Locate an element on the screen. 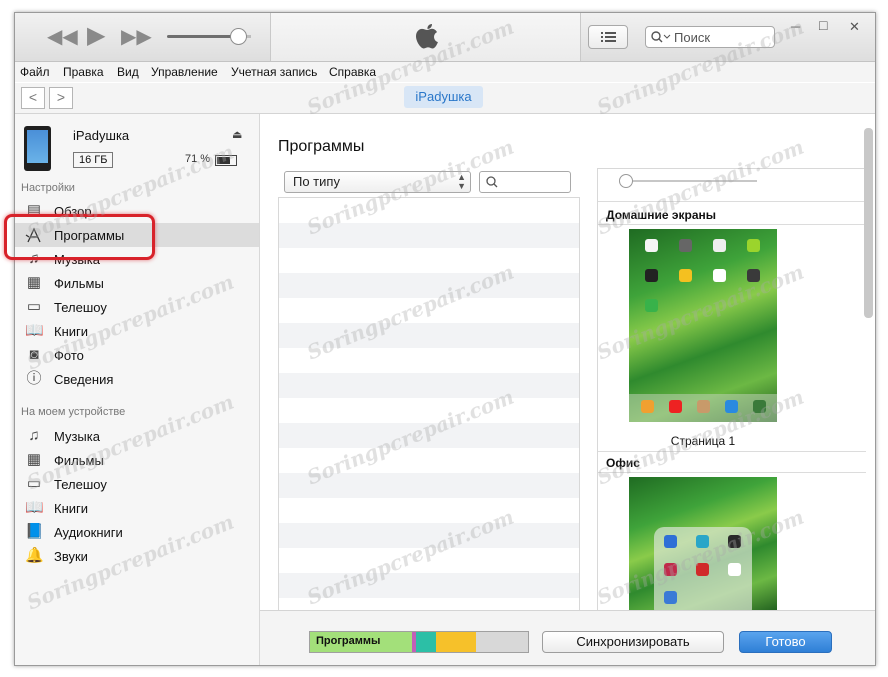  back-button: < is located at coordinates (33, 98).